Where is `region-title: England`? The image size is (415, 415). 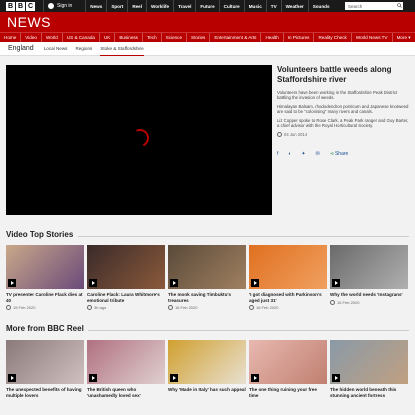 region-title: England is located at coordinates (21, 48).